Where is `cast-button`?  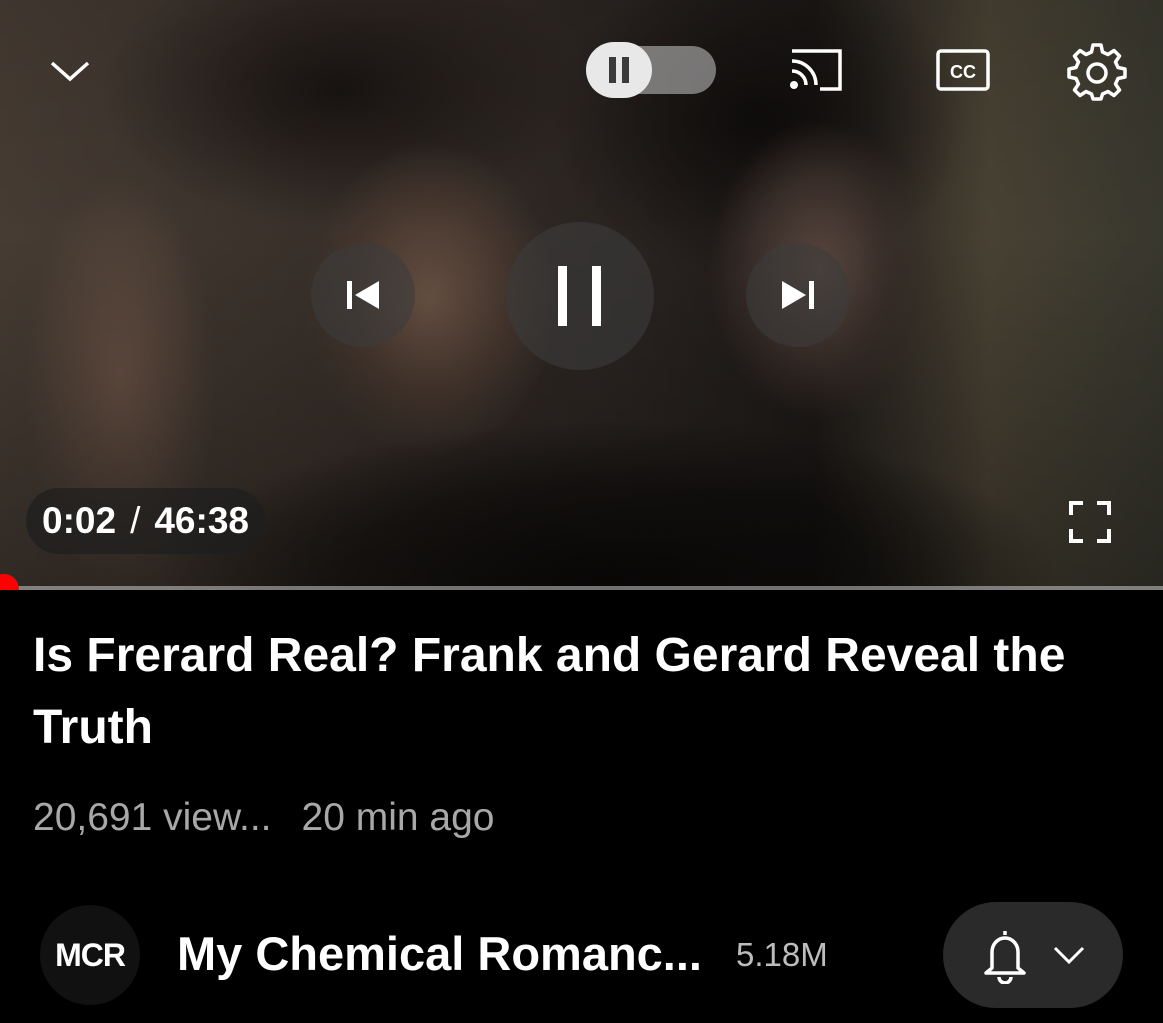 cast-button is located at coordinates (815, 70).